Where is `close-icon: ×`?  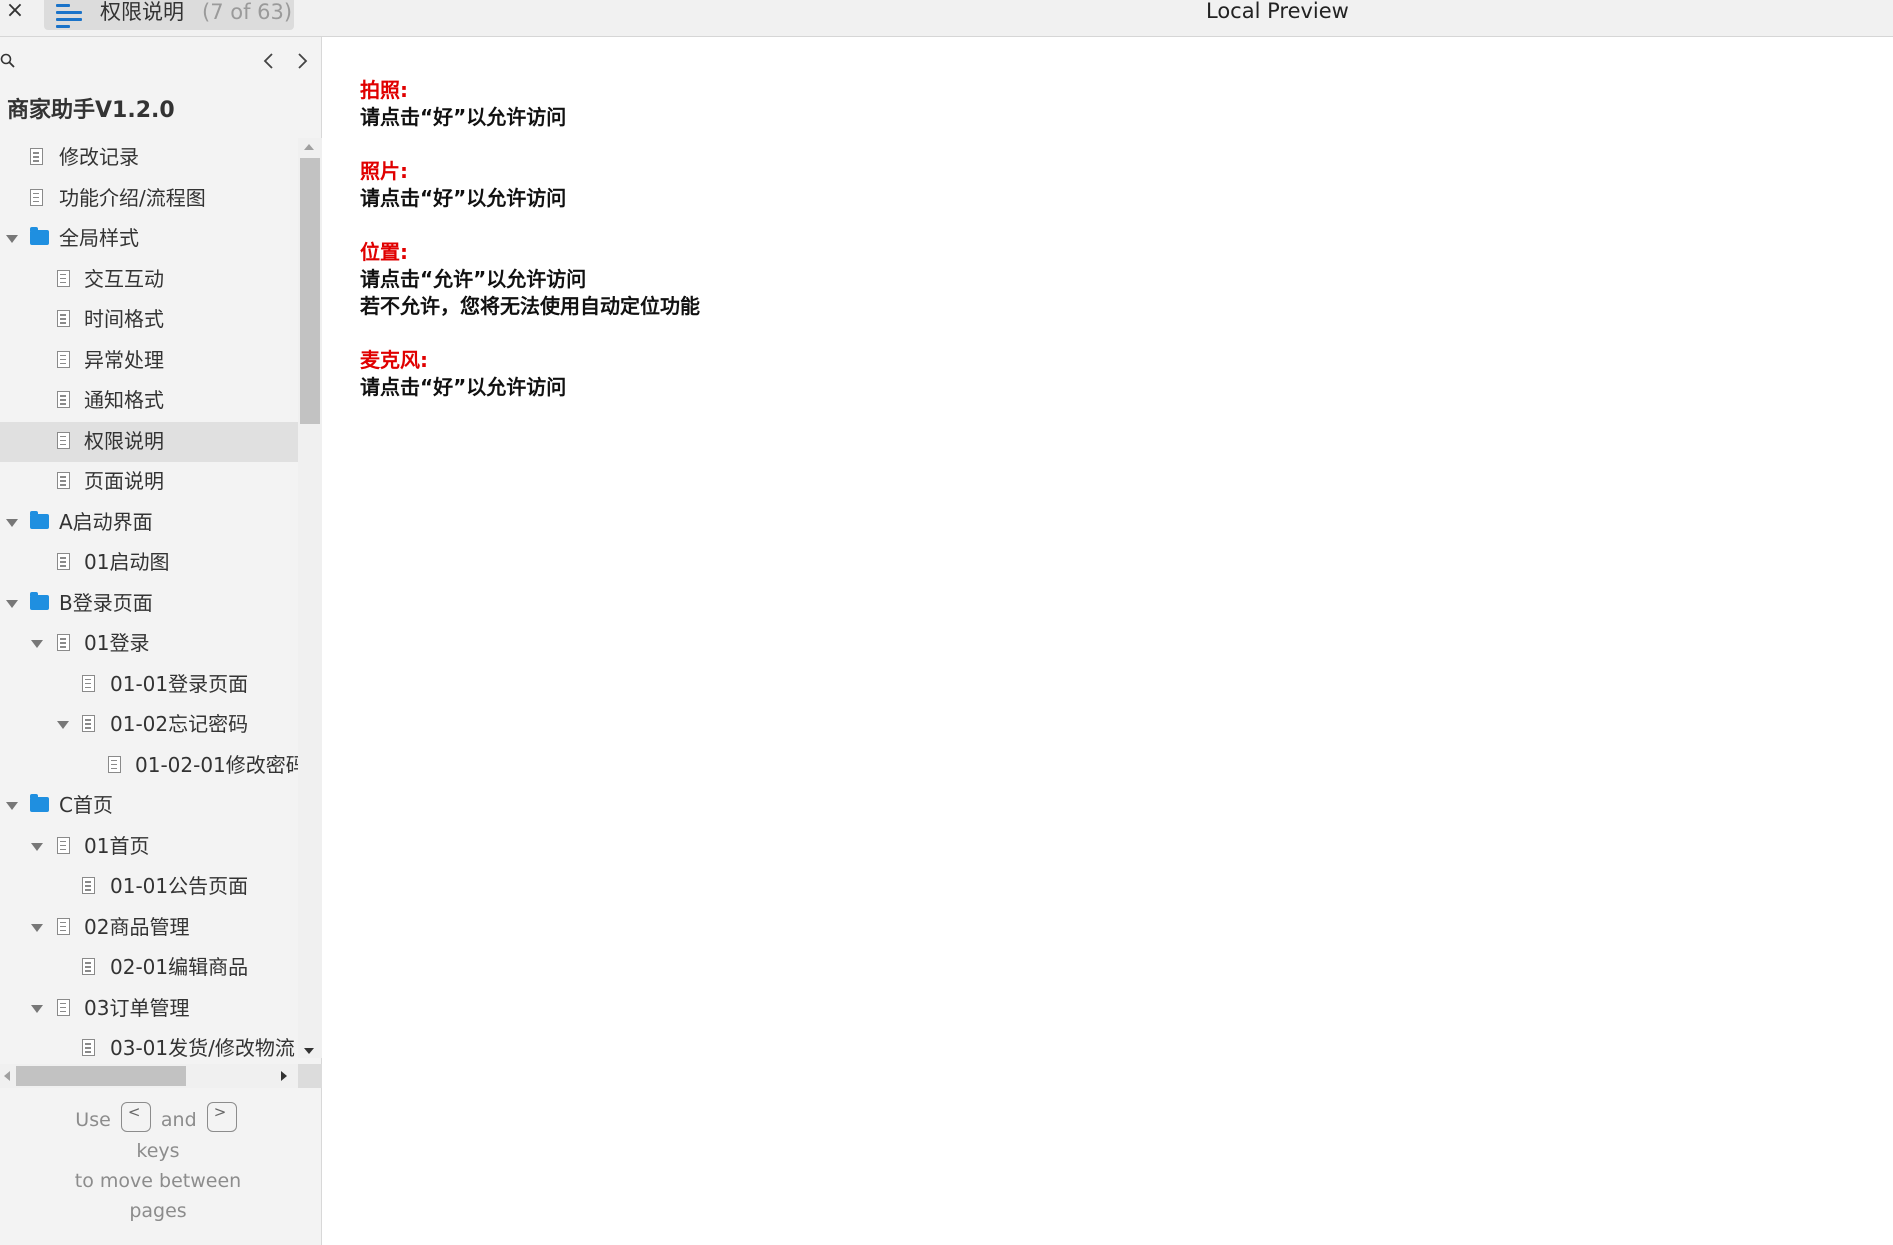
close-icon: × is located at coordinates (15, 13).